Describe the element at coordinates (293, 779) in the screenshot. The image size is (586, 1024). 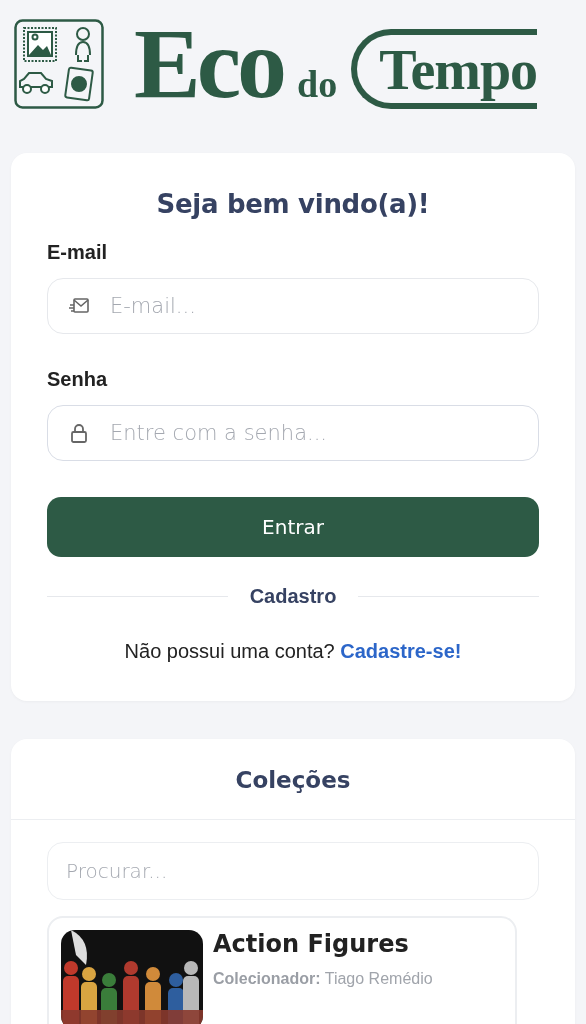
I see `collections-title: Coleções` at that location.